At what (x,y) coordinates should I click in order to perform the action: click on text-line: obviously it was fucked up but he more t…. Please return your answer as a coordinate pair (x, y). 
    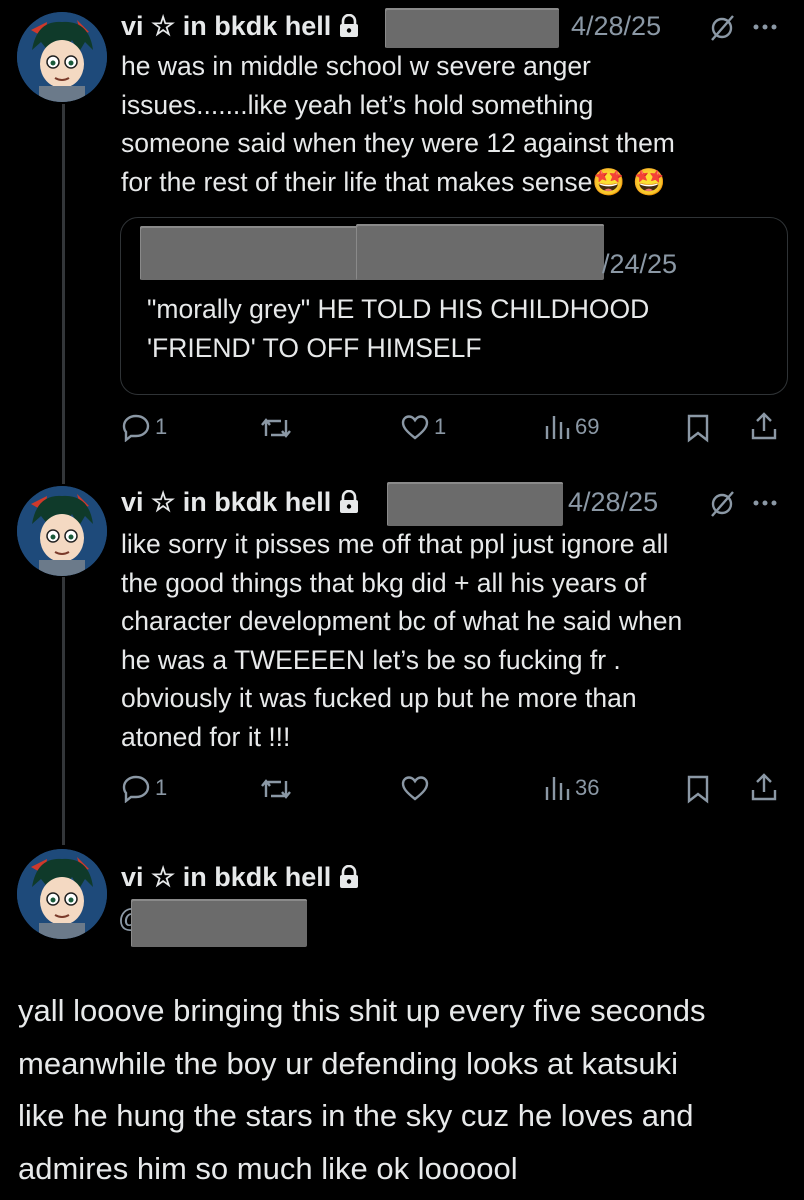
    Looking at the image, I should click on (379, 698).